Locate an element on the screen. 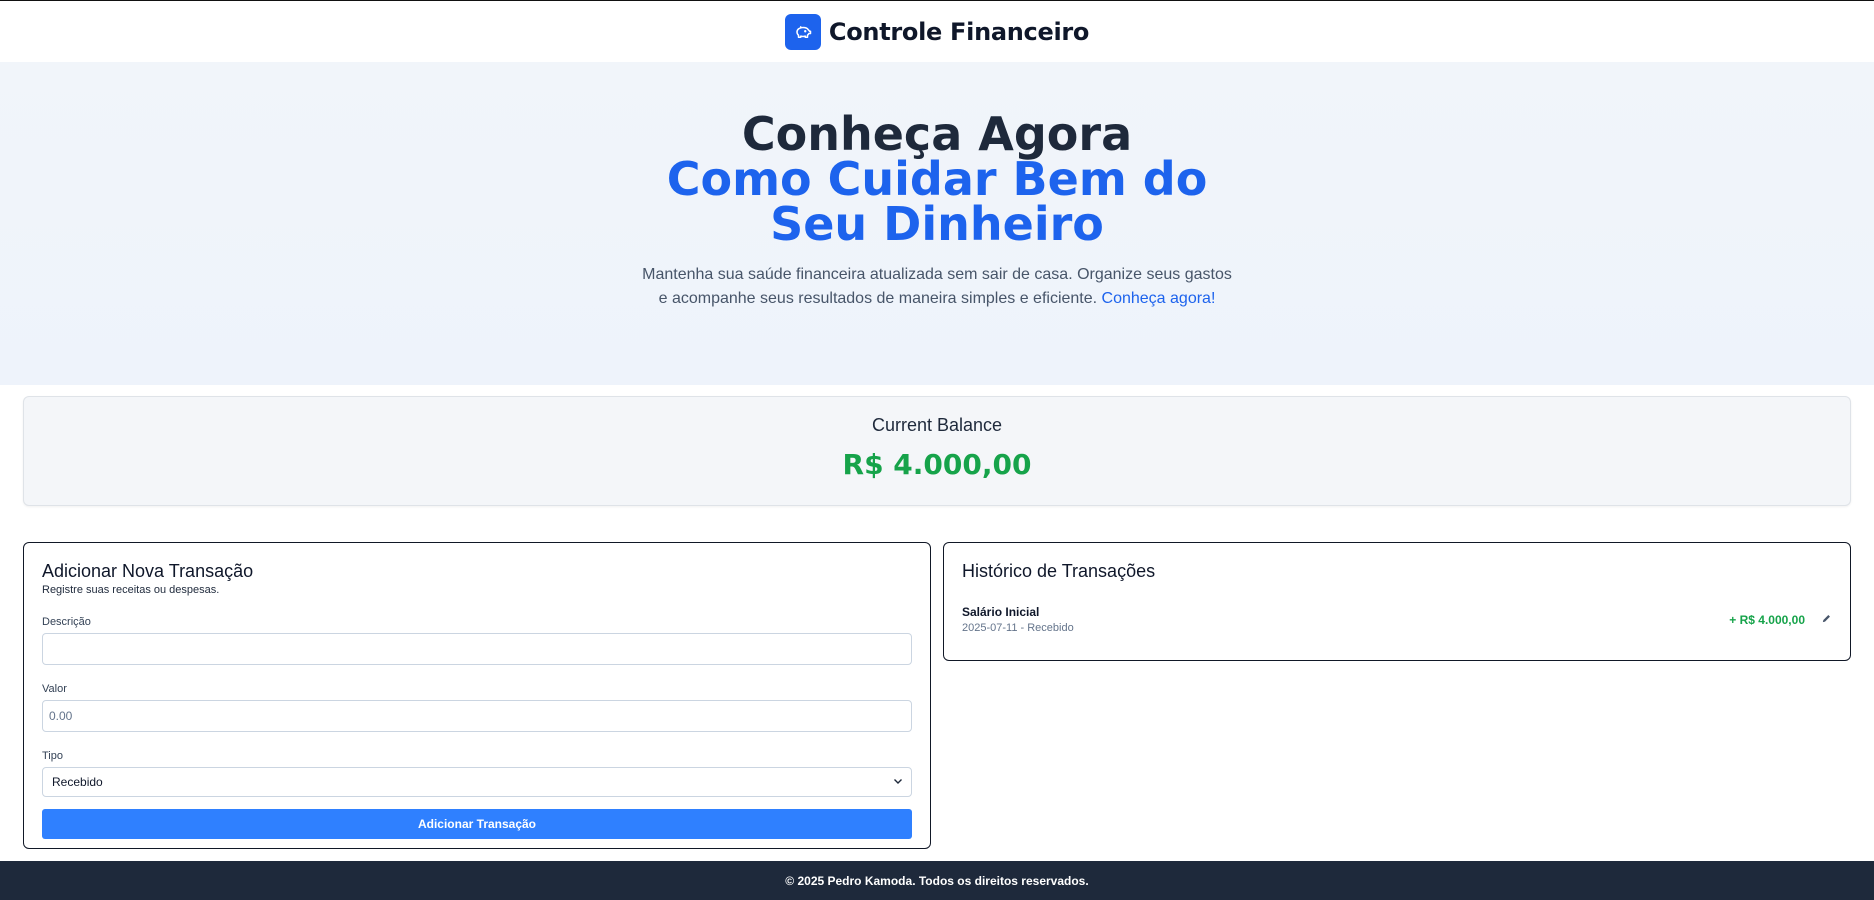 The width and height of the screenshot is (1874, 900). description-label: Descrição is located at coordinates (66, 622).